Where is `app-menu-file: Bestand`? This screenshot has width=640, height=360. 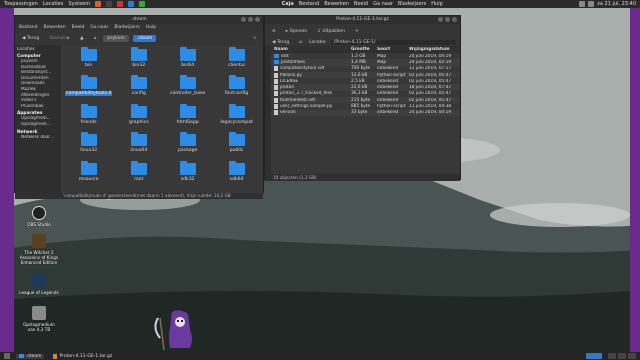
app-menu-file: Bestand is located at coordinates (309, 4).